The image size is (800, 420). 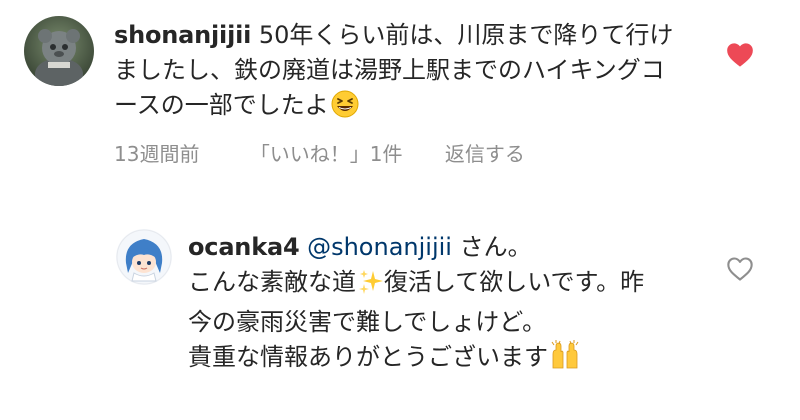 I want to click on timestamp: 13週間前, so click(x=156, y=152).